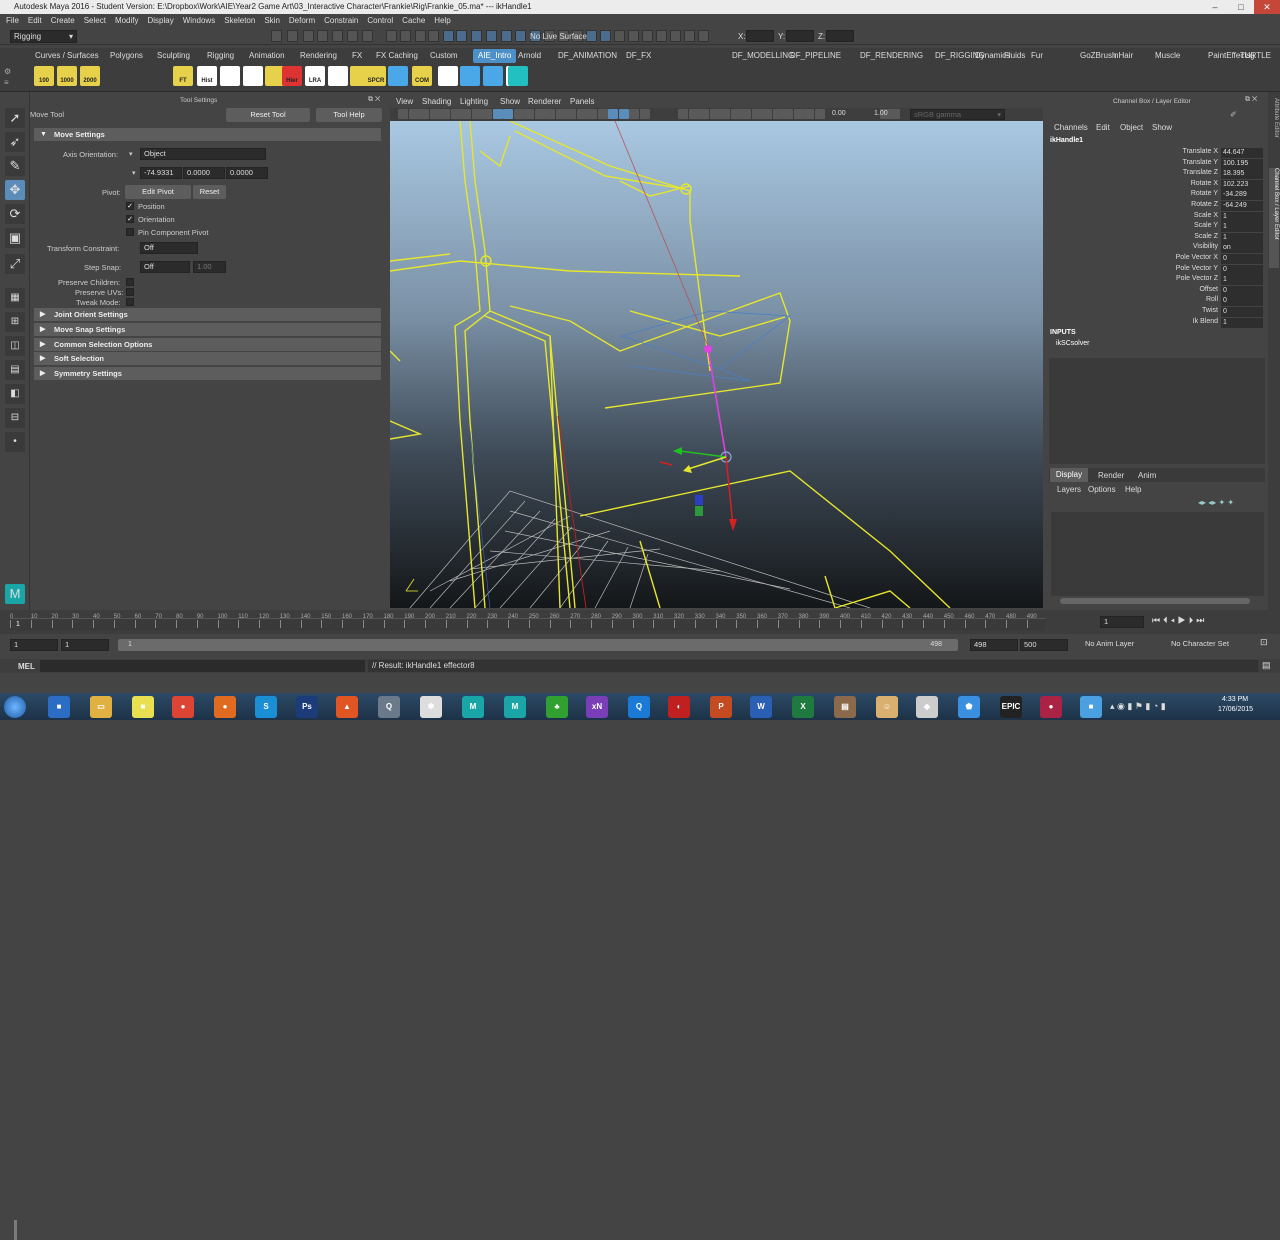 This screenshot has height=1240, width=1280. What do you see at coordinates (1158, 268) in the screenshot?
I see `cb-attr-name: Pole Vector Y` at bounding box center [1158, 268].